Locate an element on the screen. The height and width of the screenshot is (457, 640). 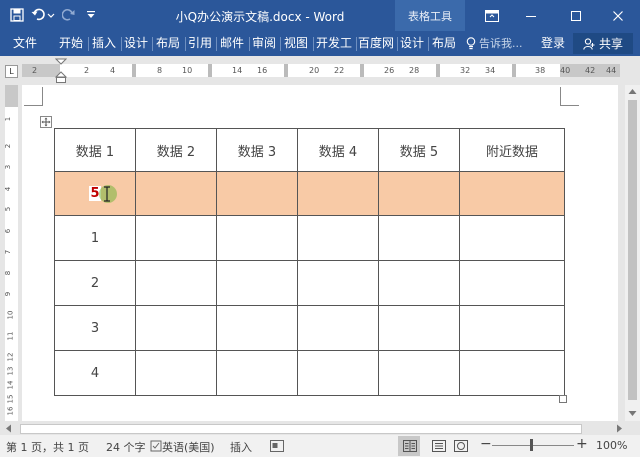
indent-marker-icon is located at coordinates (61, 71).